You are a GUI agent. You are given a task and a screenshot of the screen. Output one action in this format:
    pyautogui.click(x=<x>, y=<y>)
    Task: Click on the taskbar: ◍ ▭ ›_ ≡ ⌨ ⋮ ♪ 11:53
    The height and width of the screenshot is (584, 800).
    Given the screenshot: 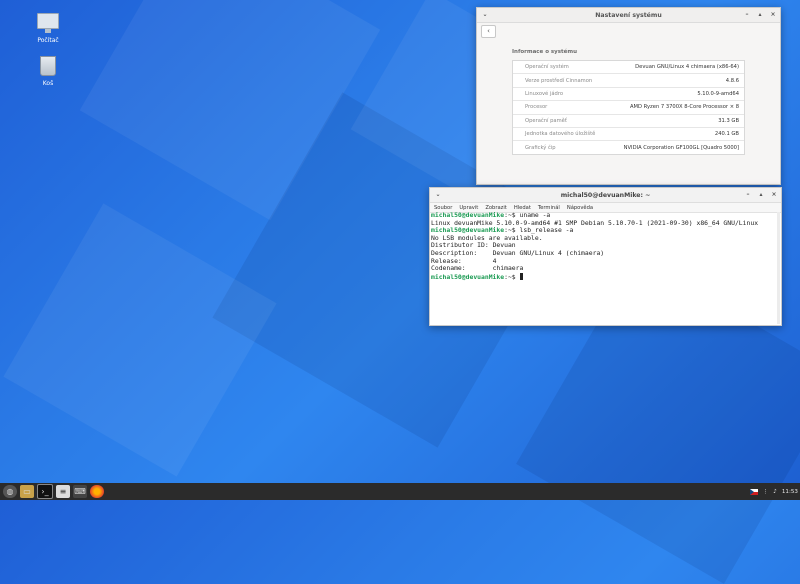 What is the action you would take?
    pyautogui.click(x=400, y=491)
    